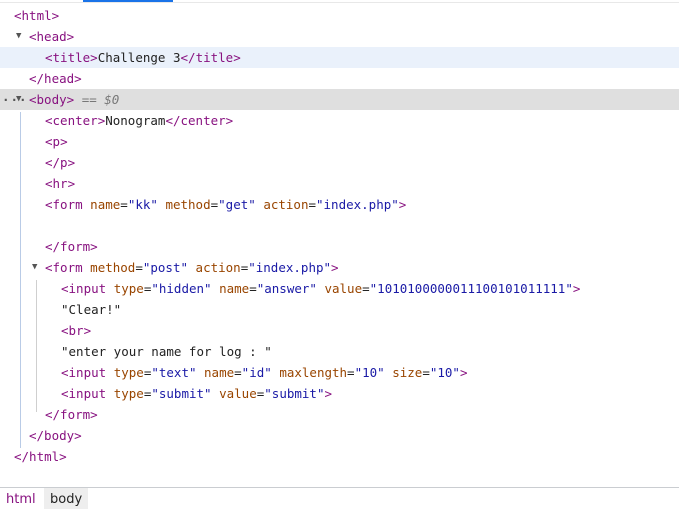 The image size is (679, 512). What do you see at coordinates (100, 99) in the screenshot?
I see `selected-node-marker: == $0` at bounding box center [100, 99].